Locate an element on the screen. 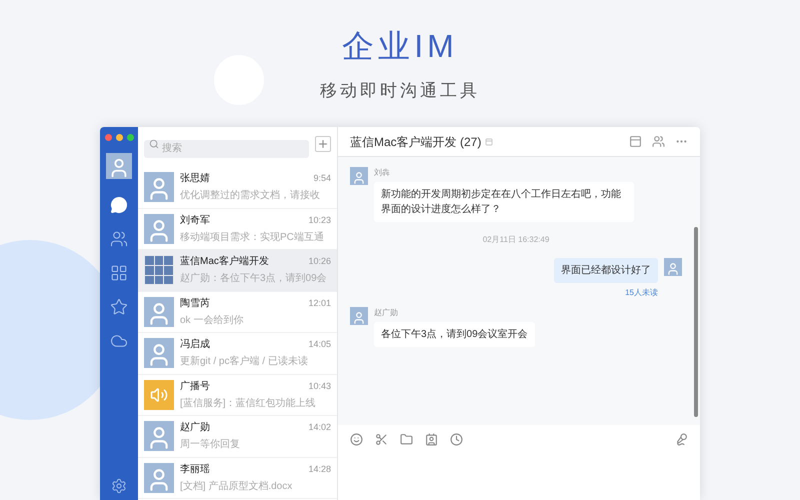 Image resolution: width=800 pixels, height=500 pixels. contact-name: 张思婧 is located at coordinates (195, 179).